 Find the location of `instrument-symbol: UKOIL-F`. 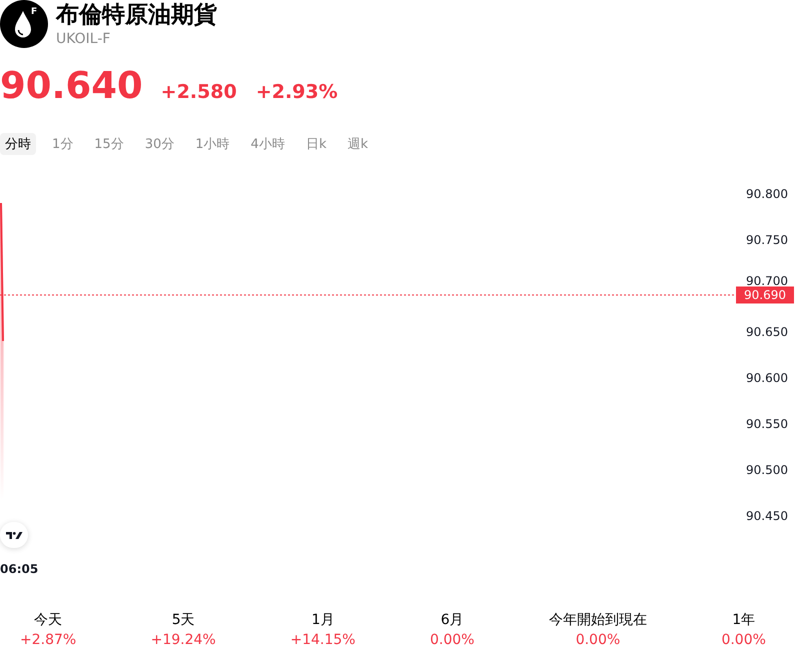

instrument-symbol: UKOIL-F is located at coordinates (84, 39).